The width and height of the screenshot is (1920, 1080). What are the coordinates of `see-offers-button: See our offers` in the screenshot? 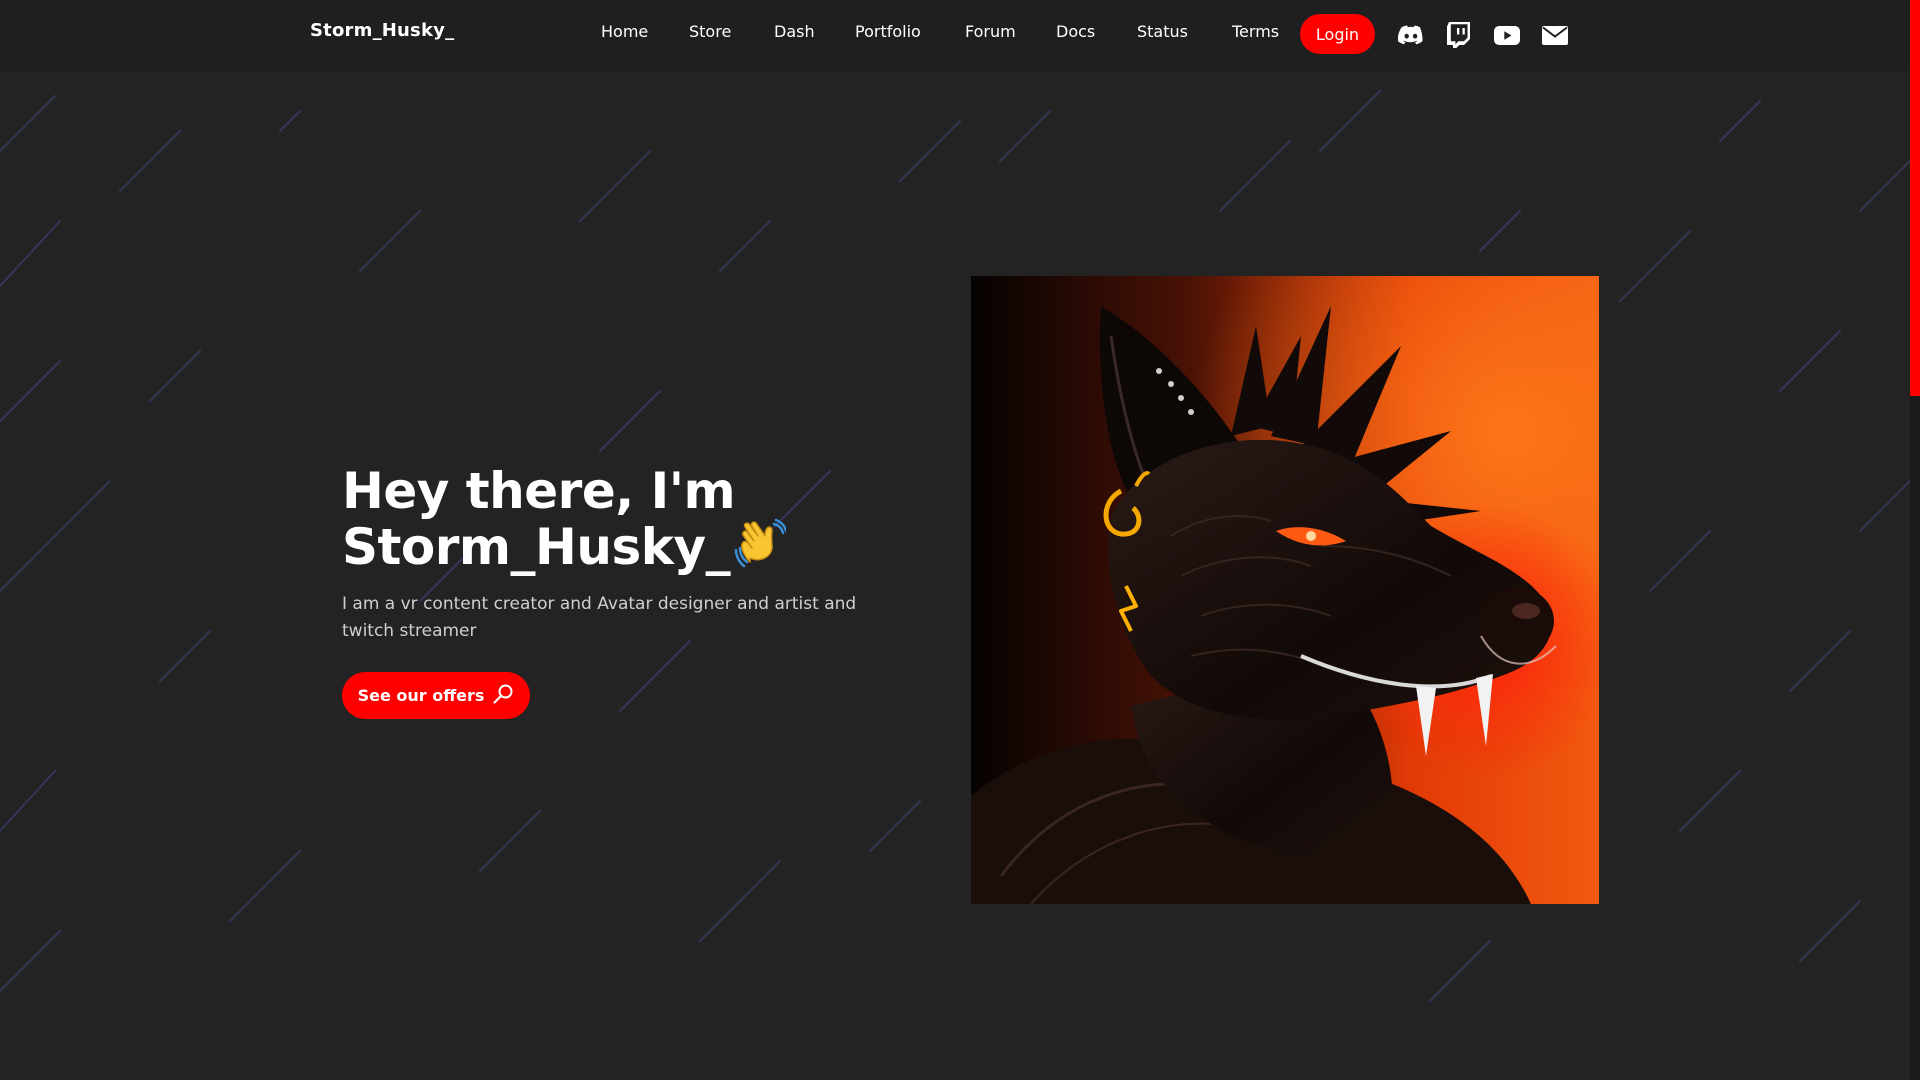 It's located at (436, 695).